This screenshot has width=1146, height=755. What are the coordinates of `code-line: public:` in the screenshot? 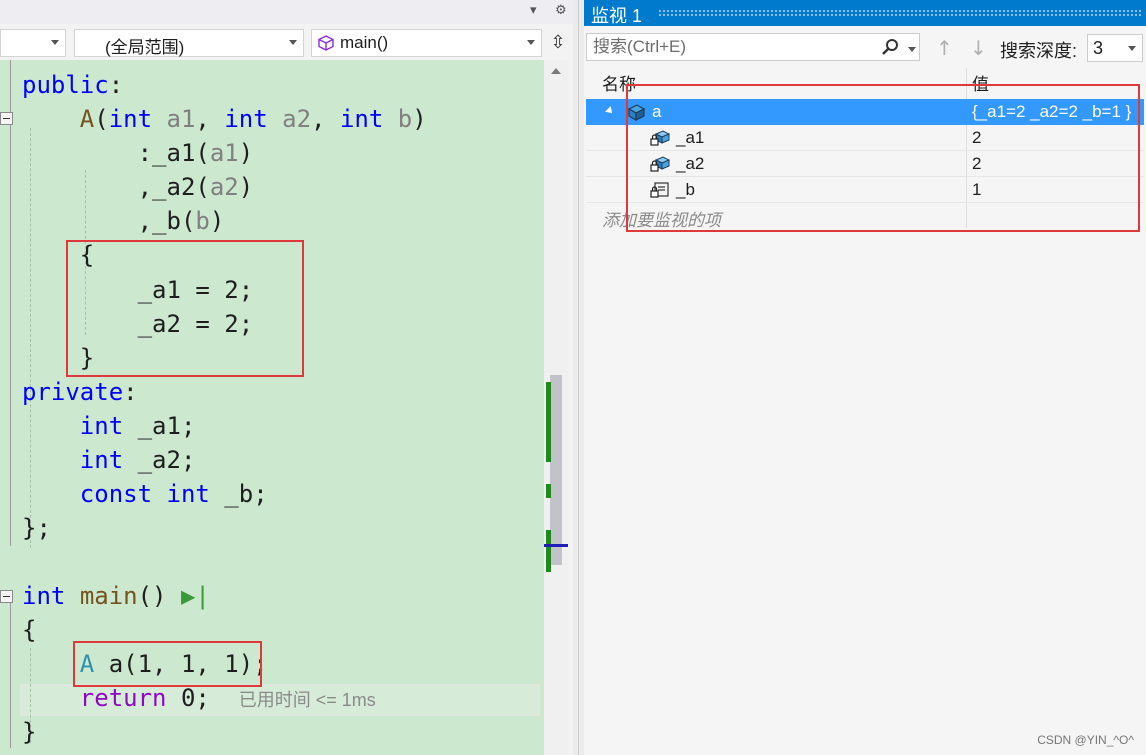 It's located at (72, 85).